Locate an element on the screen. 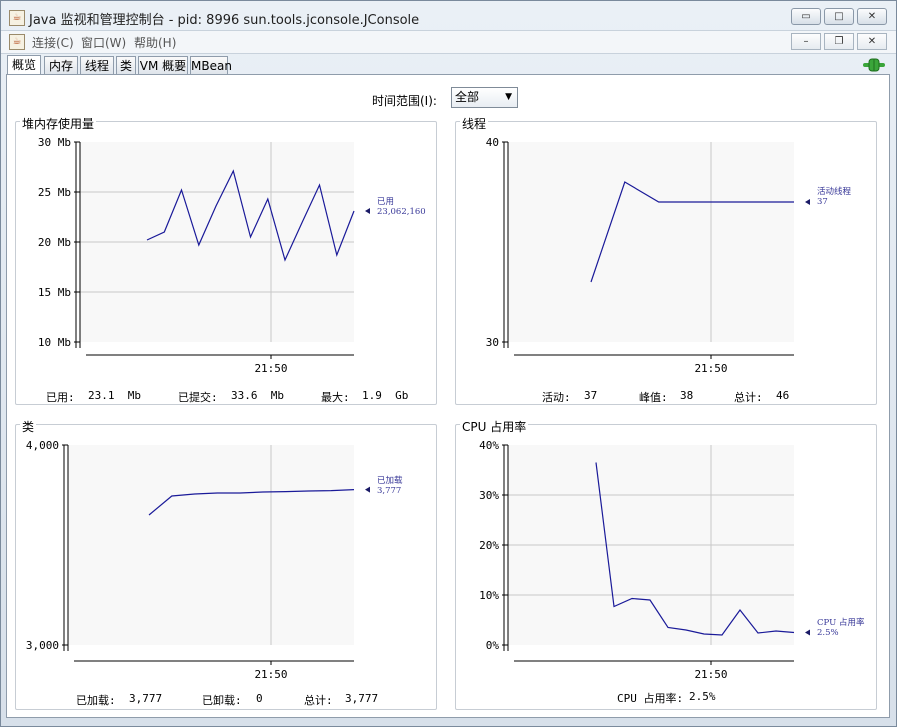 This screenshot has height=727, width=897. y-tick-label: 4,000 is located at coordinates (42, 445).